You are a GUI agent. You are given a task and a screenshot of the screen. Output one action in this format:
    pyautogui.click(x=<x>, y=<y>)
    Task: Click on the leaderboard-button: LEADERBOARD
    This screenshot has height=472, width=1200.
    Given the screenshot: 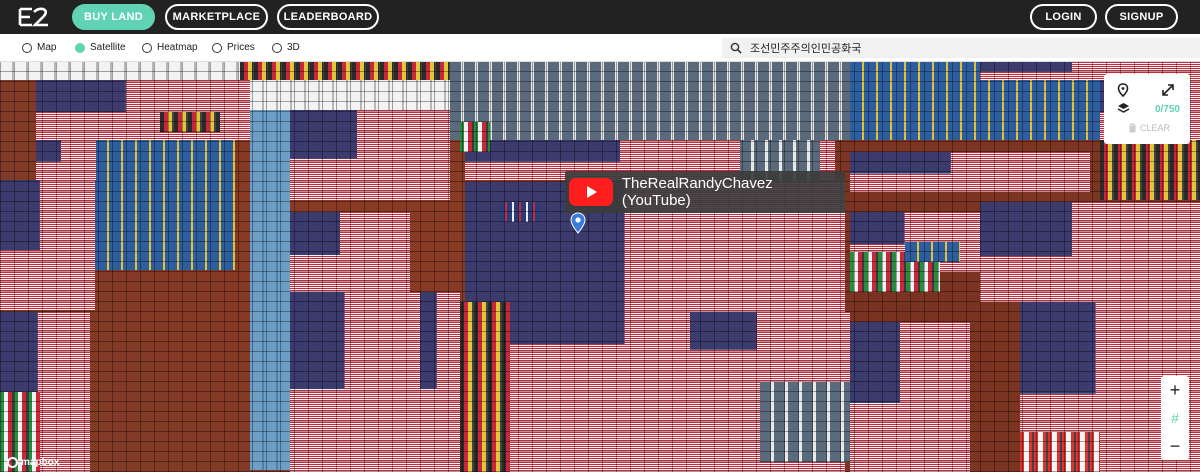 What is the action you would take?
    pyautogui.click(x=328, y=17)
    